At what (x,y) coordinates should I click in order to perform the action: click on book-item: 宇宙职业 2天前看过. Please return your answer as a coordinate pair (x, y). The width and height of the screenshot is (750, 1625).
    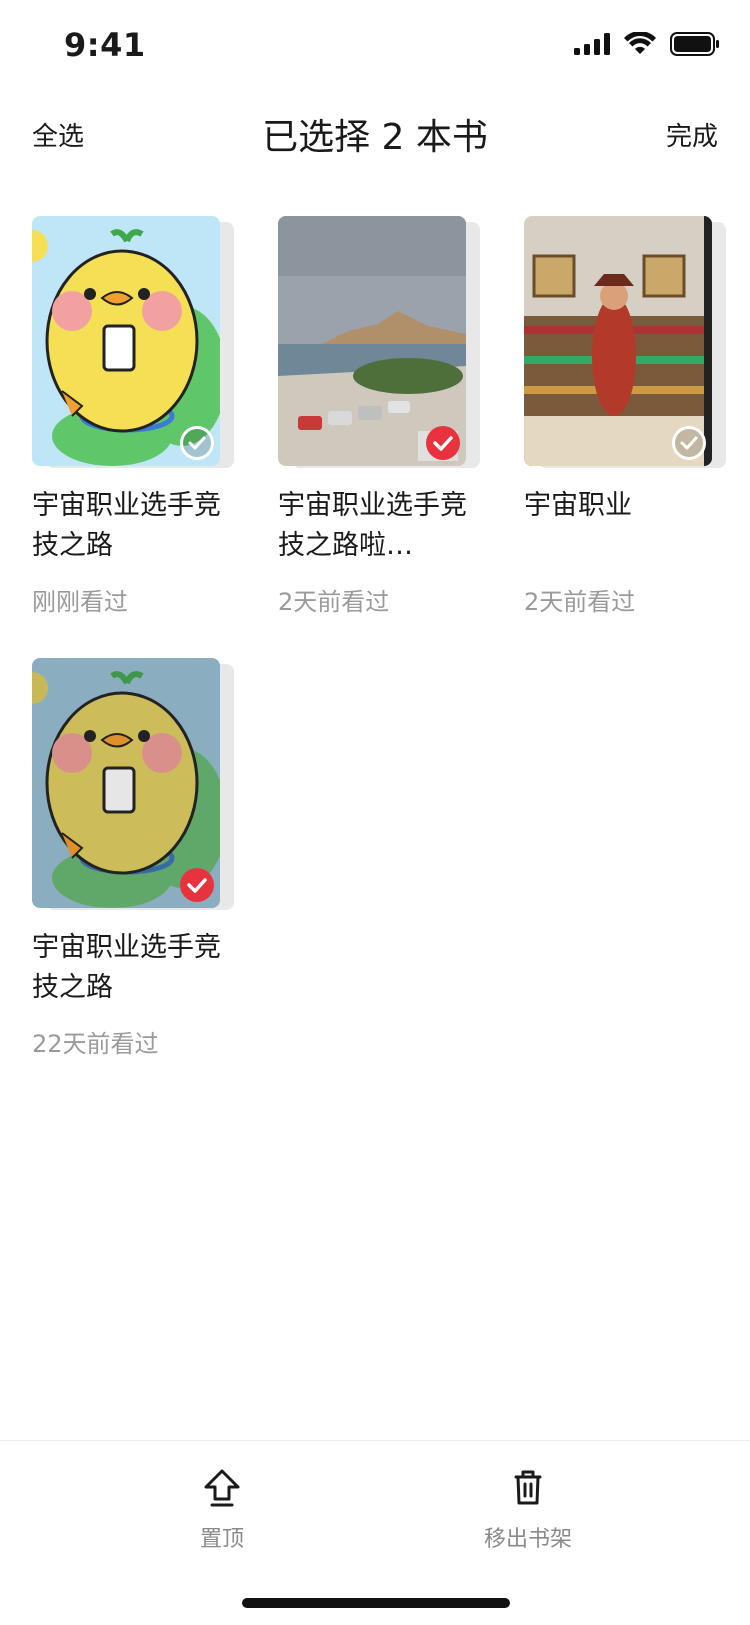
    Looking at the image, I should click on (625, 416).